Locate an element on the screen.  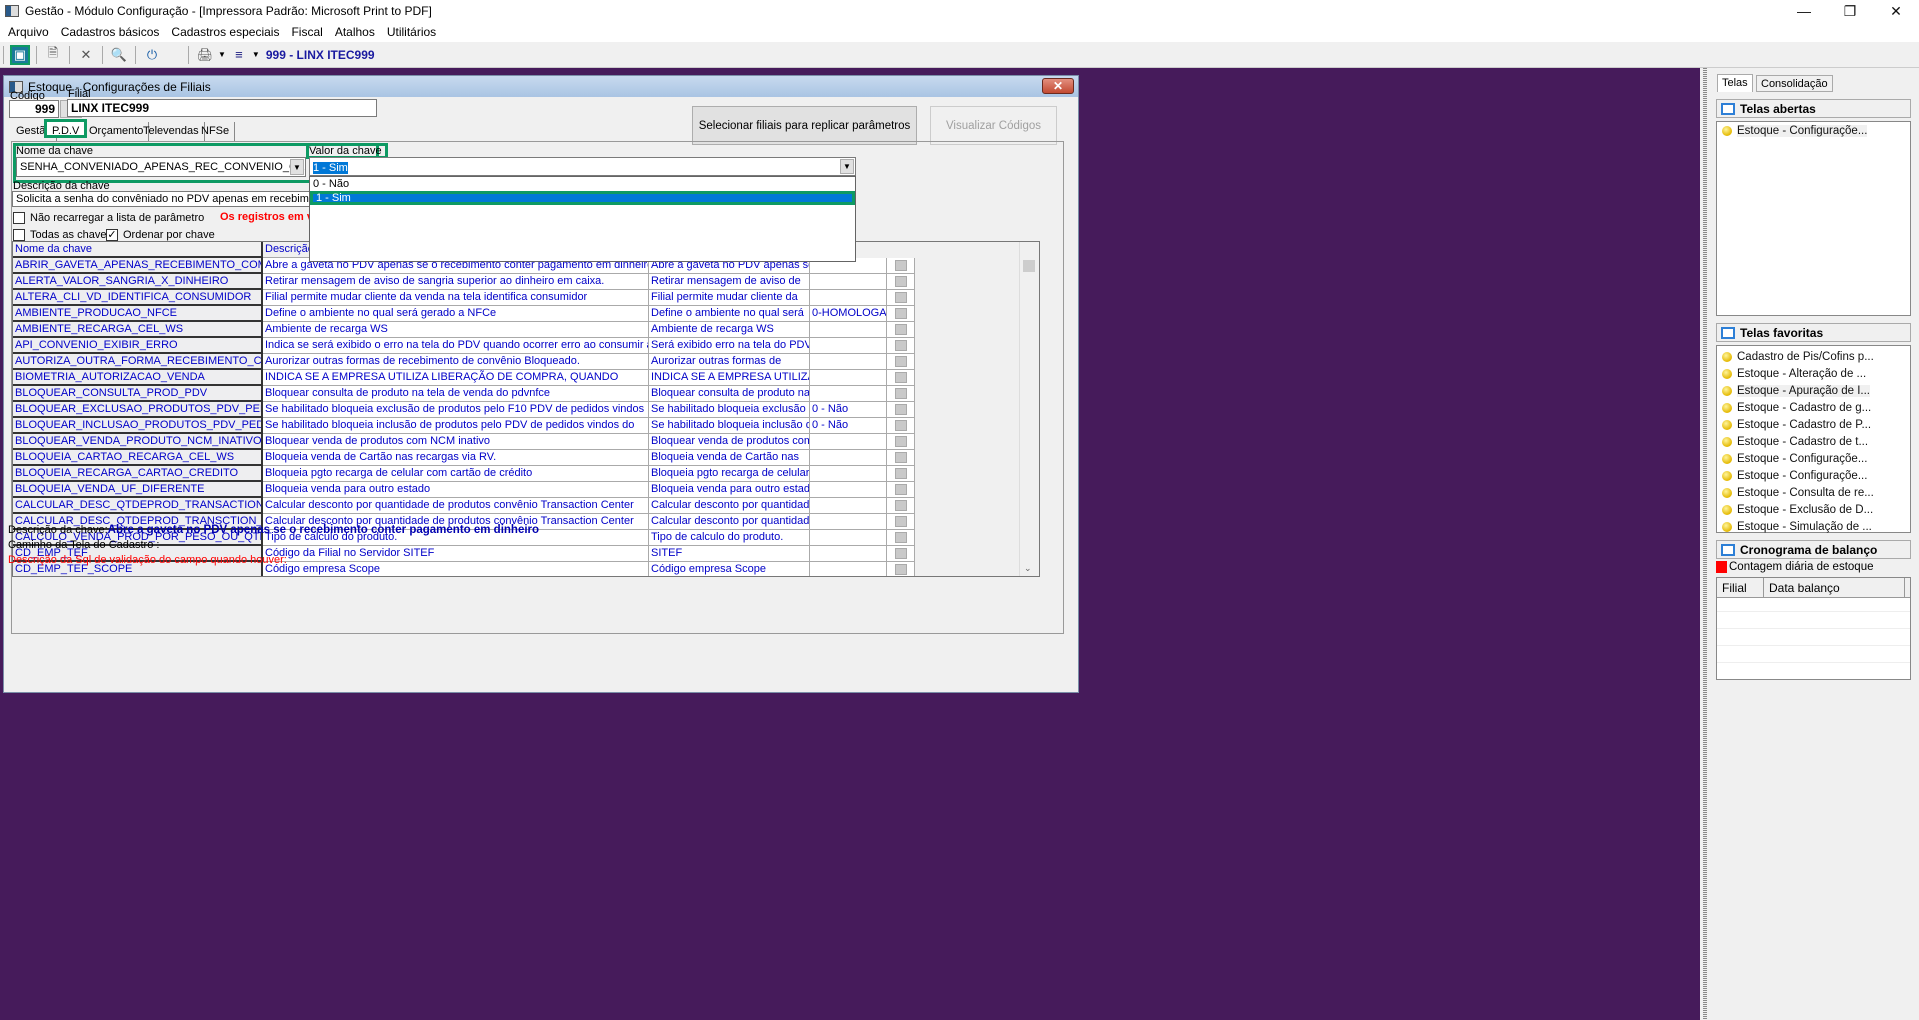
option-nao: 0 - Não is located at coordinates (582, 184).